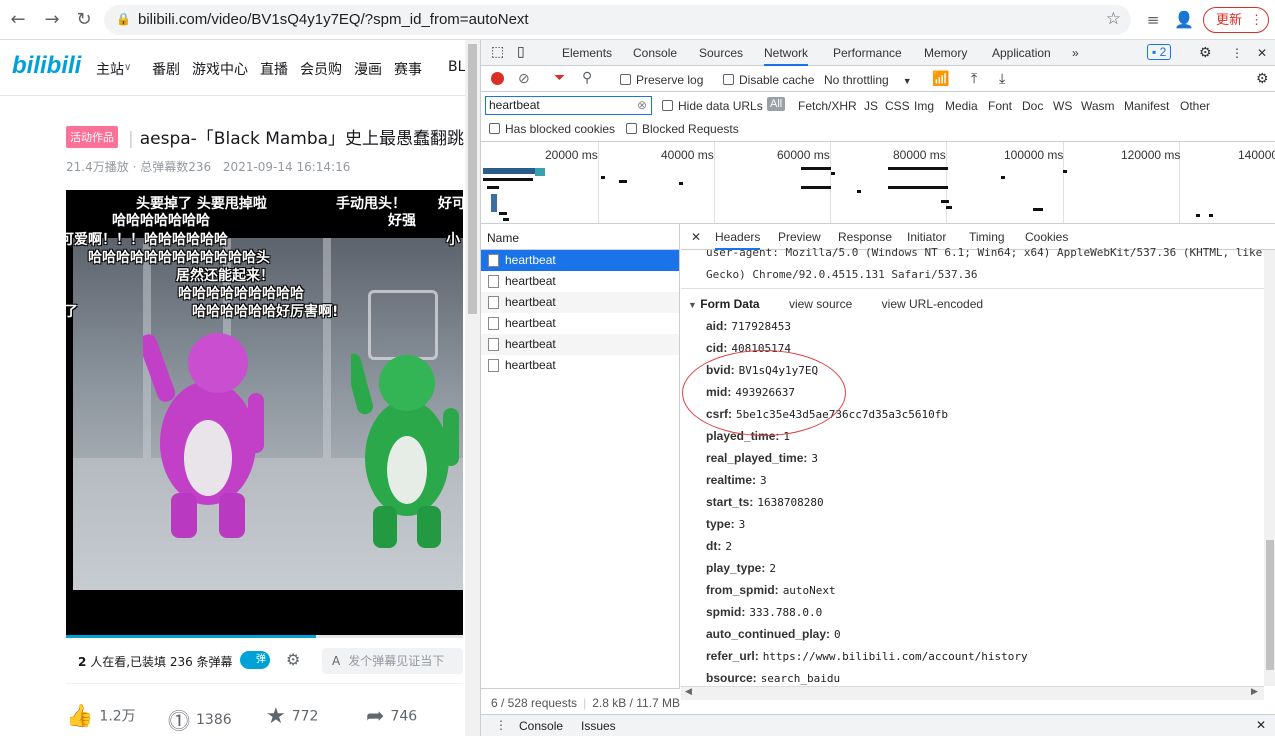 The image size is (1275, 736). What do you see at coordinates (1236, 20) in the screenshot?
I see `update-button: 更新 ⋮` at bounding box center [1236, 20].